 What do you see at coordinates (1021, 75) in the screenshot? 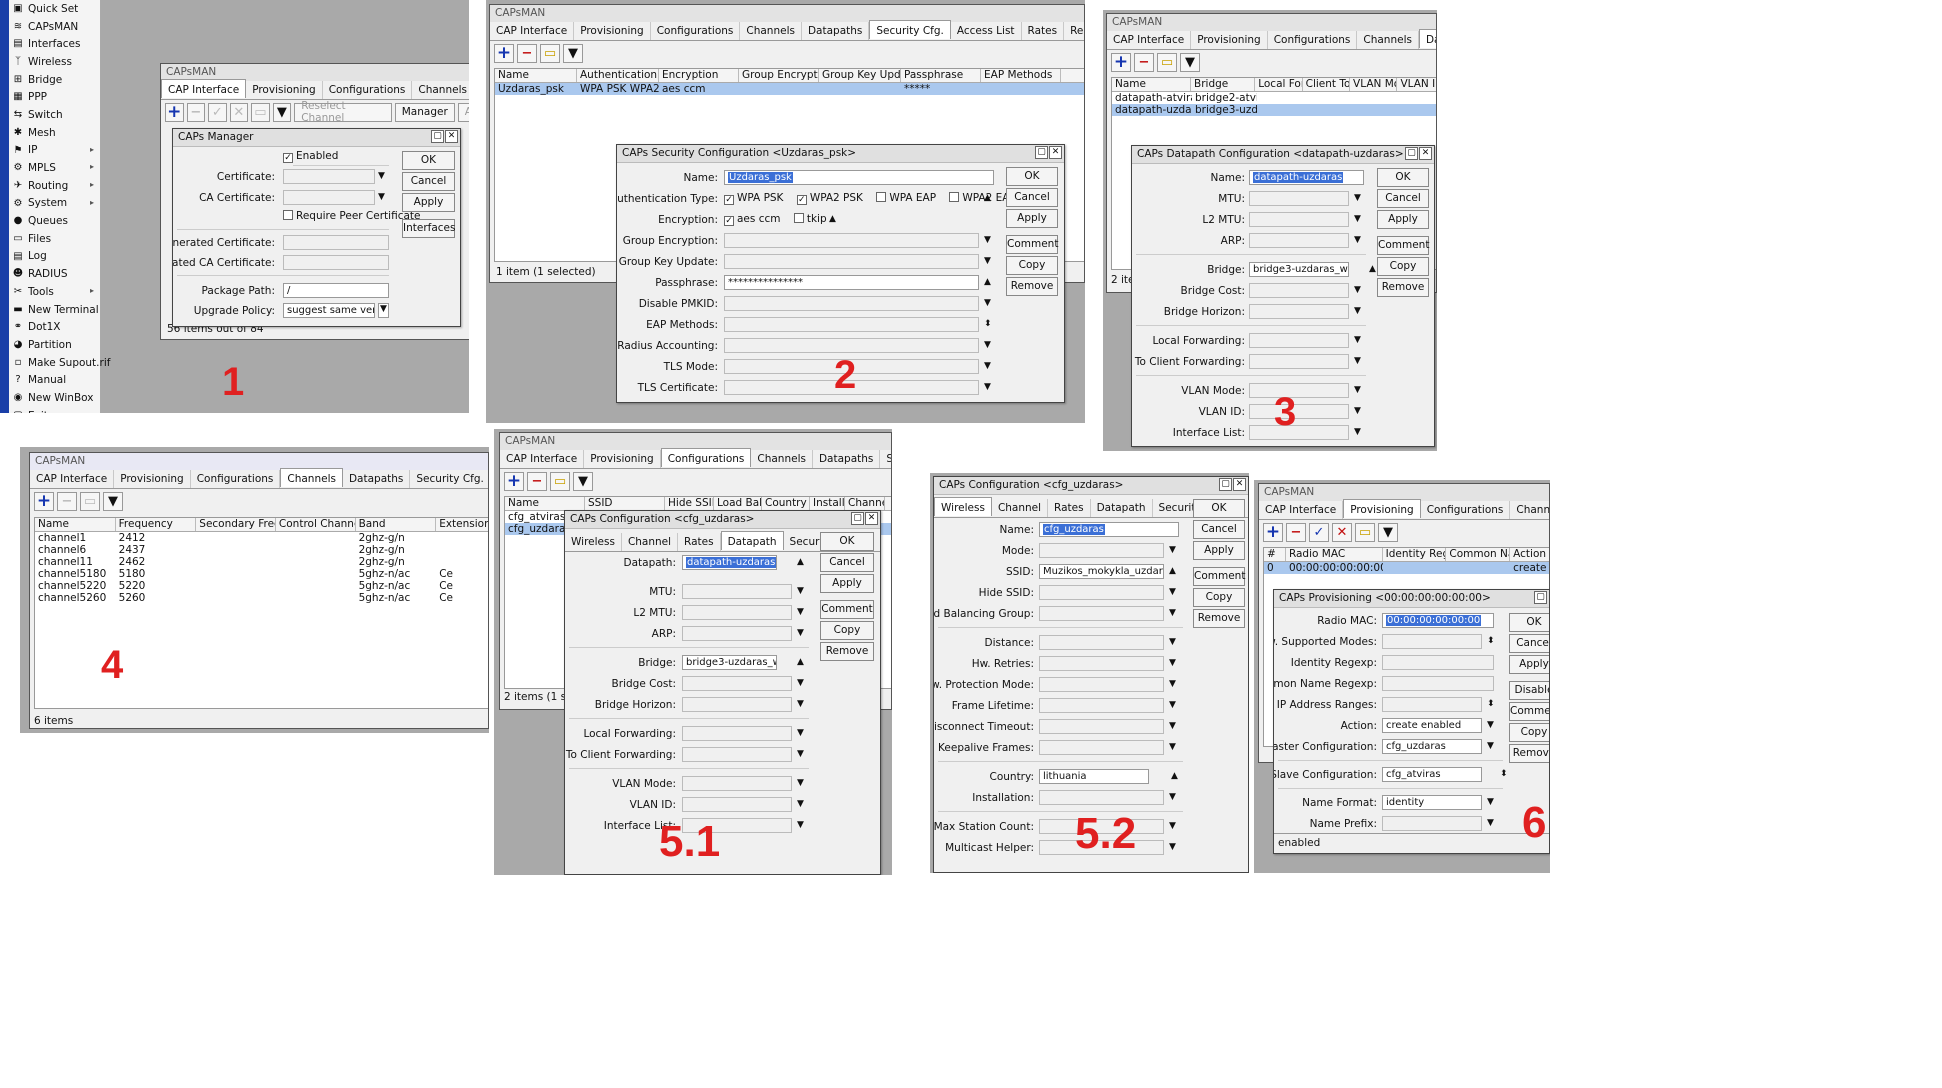
I see `column-header: EAP Methods` at bounding box center [1021, 75].